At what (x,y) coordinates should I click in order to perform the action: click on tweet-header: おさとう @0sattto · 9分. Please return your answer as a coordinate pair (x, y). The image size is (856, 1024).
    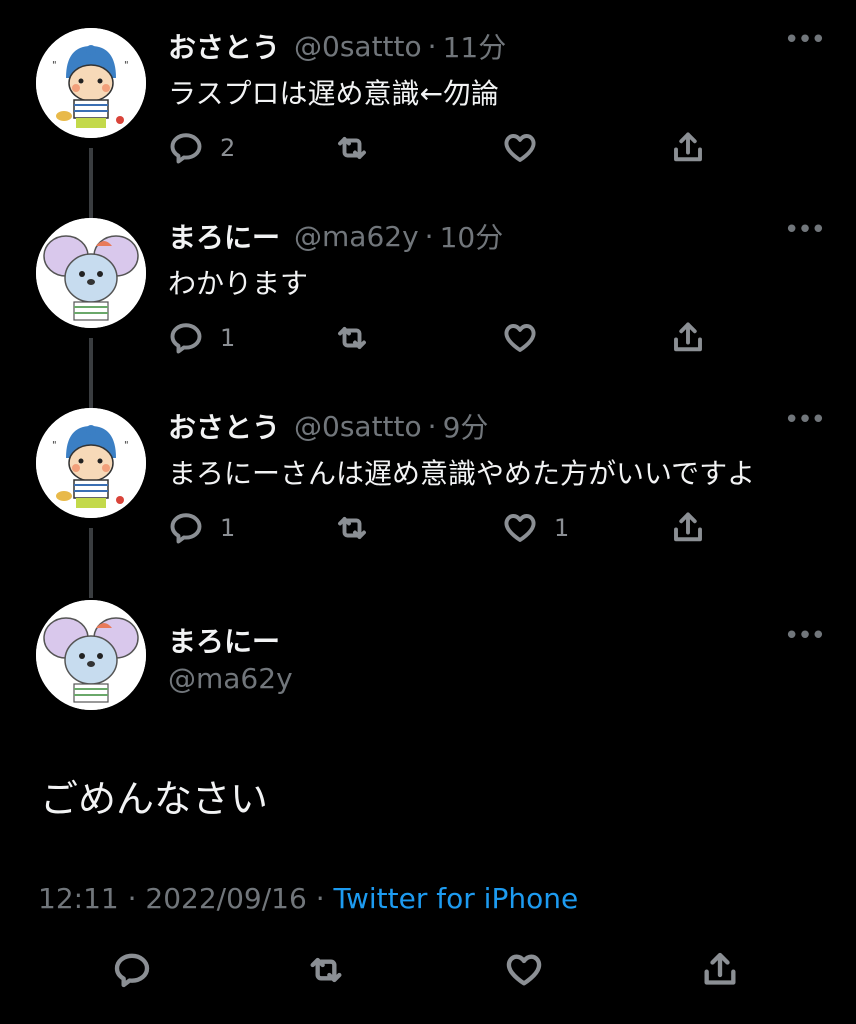
    Looking at the image, I should click on (328, 426).